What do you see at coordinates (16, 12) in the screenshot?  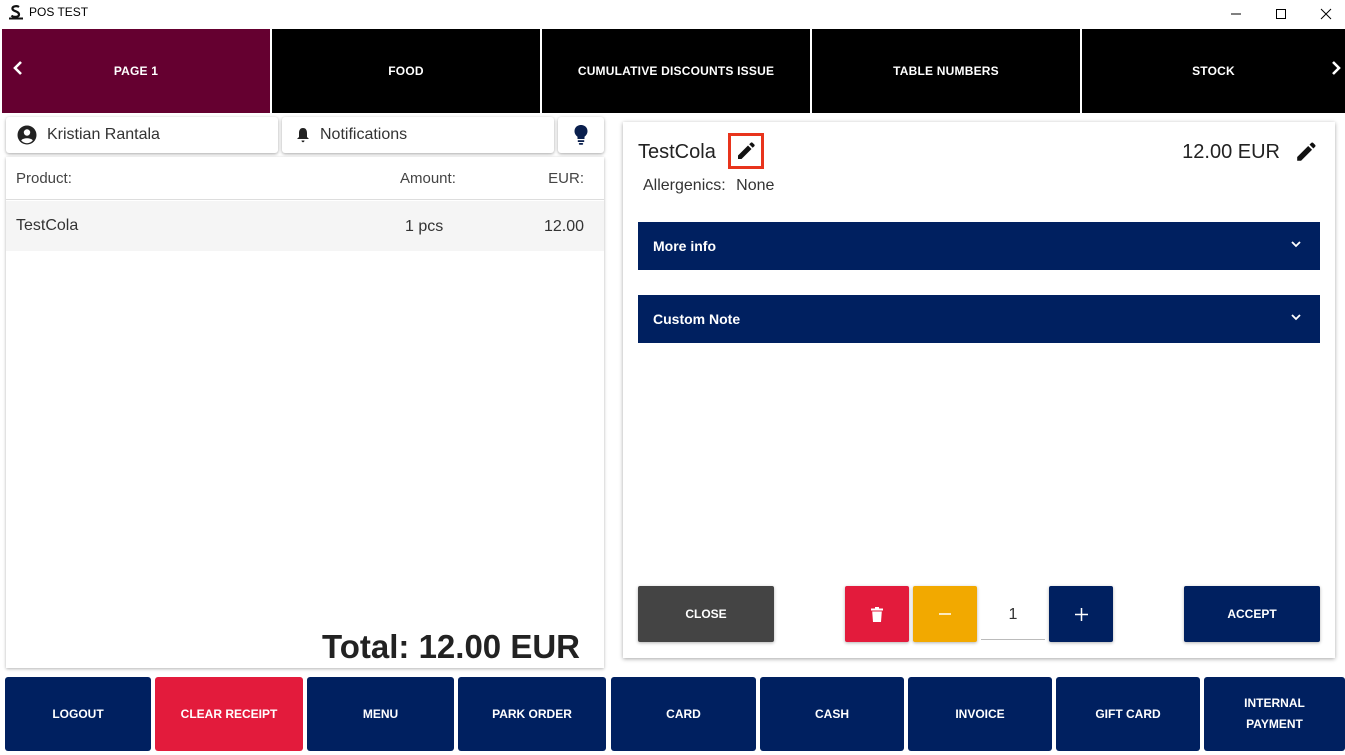 I see `pos-logo-icon` at bounding box center [16, 12].